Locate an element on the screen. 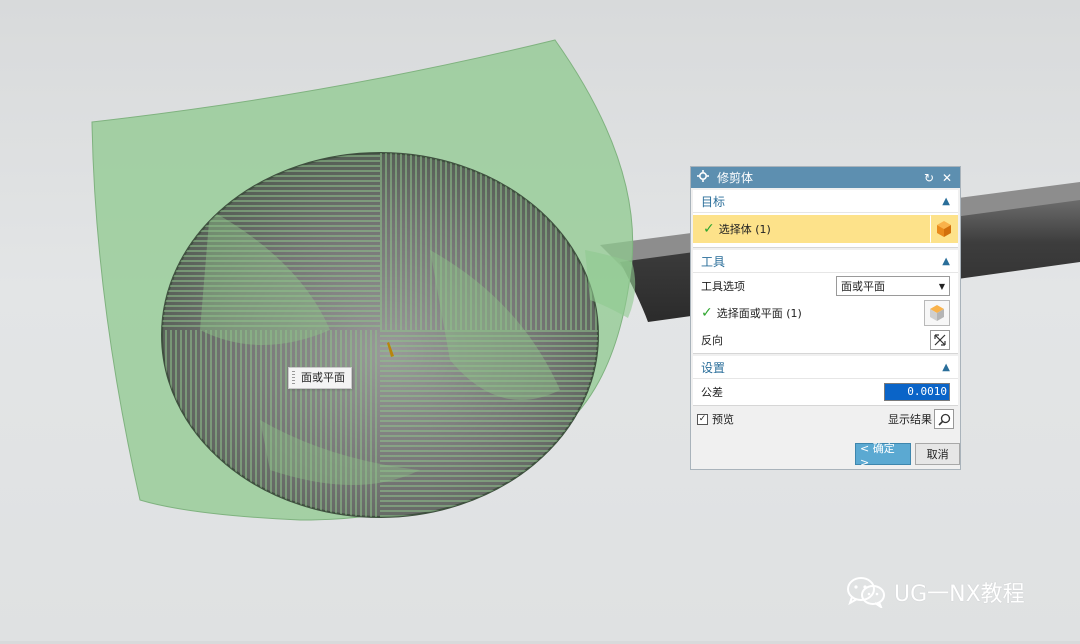 The width and height of the screenshot is (1080, 644). watermark-text: UG一NX教程 is located at coordinates (959, 594).